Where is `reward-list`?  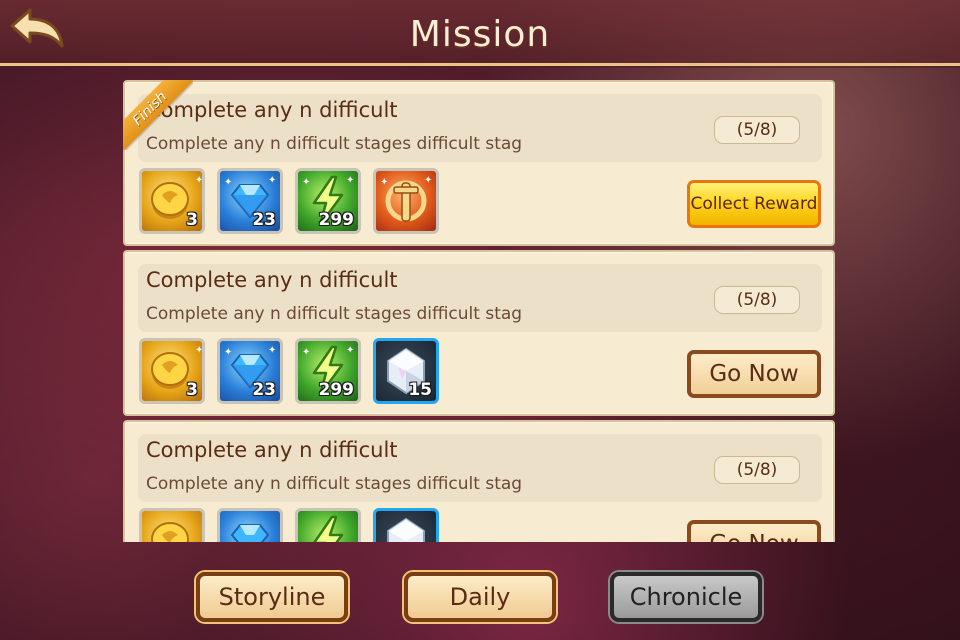
reward-list is located at coordinates (299, 525).